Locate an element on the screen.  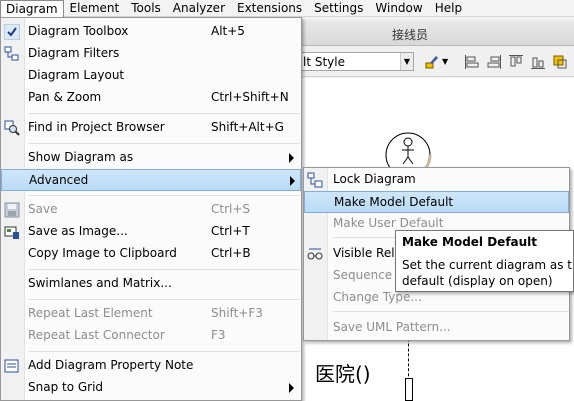
menu-item-shortcut: Shift+Alt+G is located at coordinates (247, 127).